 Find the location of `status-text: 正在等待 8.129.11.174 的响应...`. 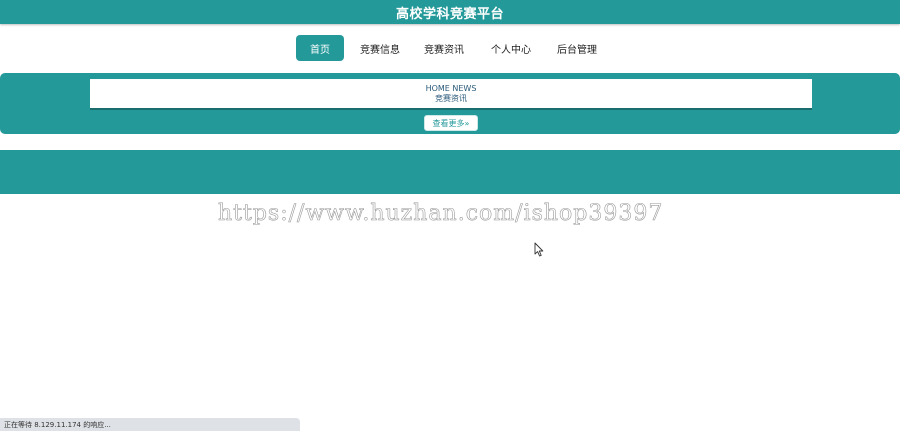

status-text: 正在等待 8.129.11.174 的响应... is located at coordinates (57, 424).